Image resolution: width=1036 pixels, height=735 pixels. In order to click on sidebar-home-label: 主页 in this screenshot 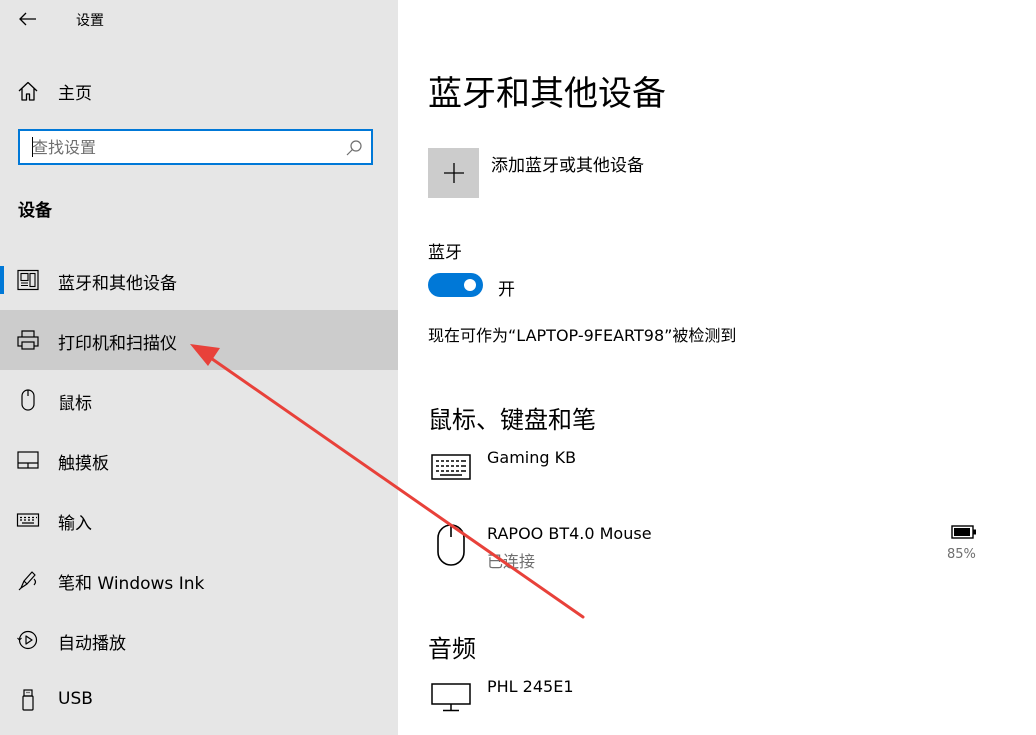, I will do `click(75, 94)`.